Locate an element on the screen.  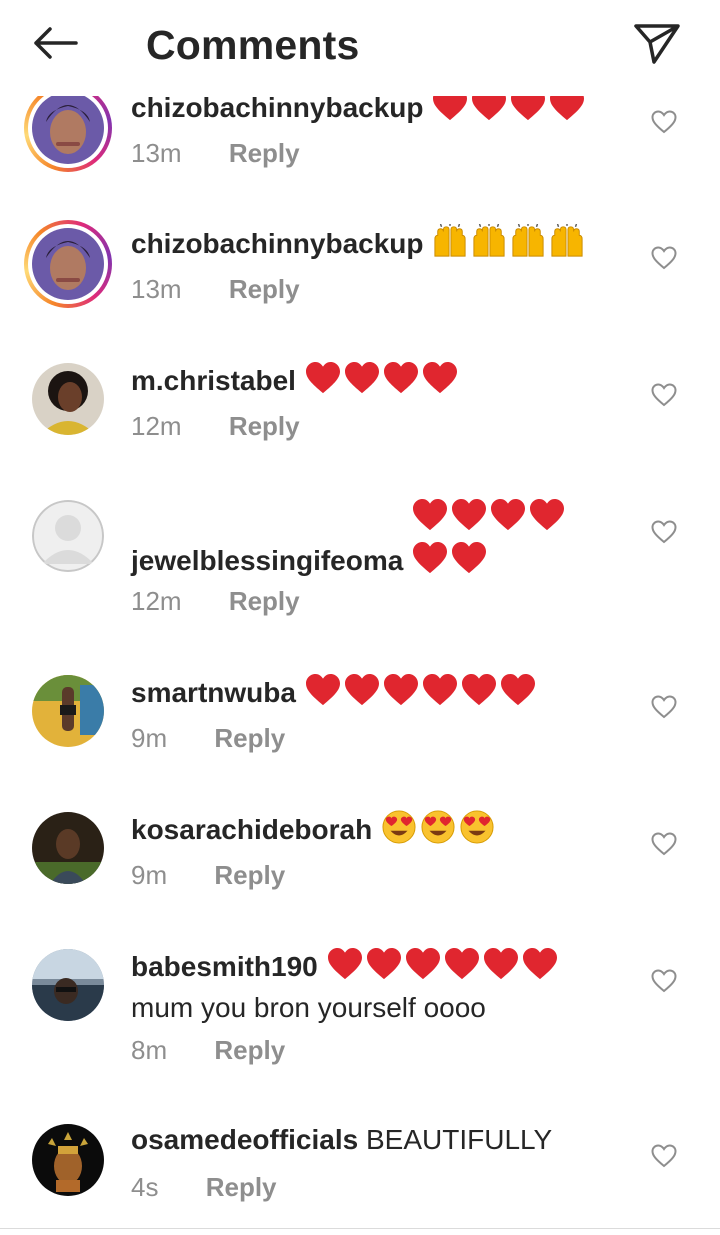
comment-time: 4s is located at coordinates (145, 1187).